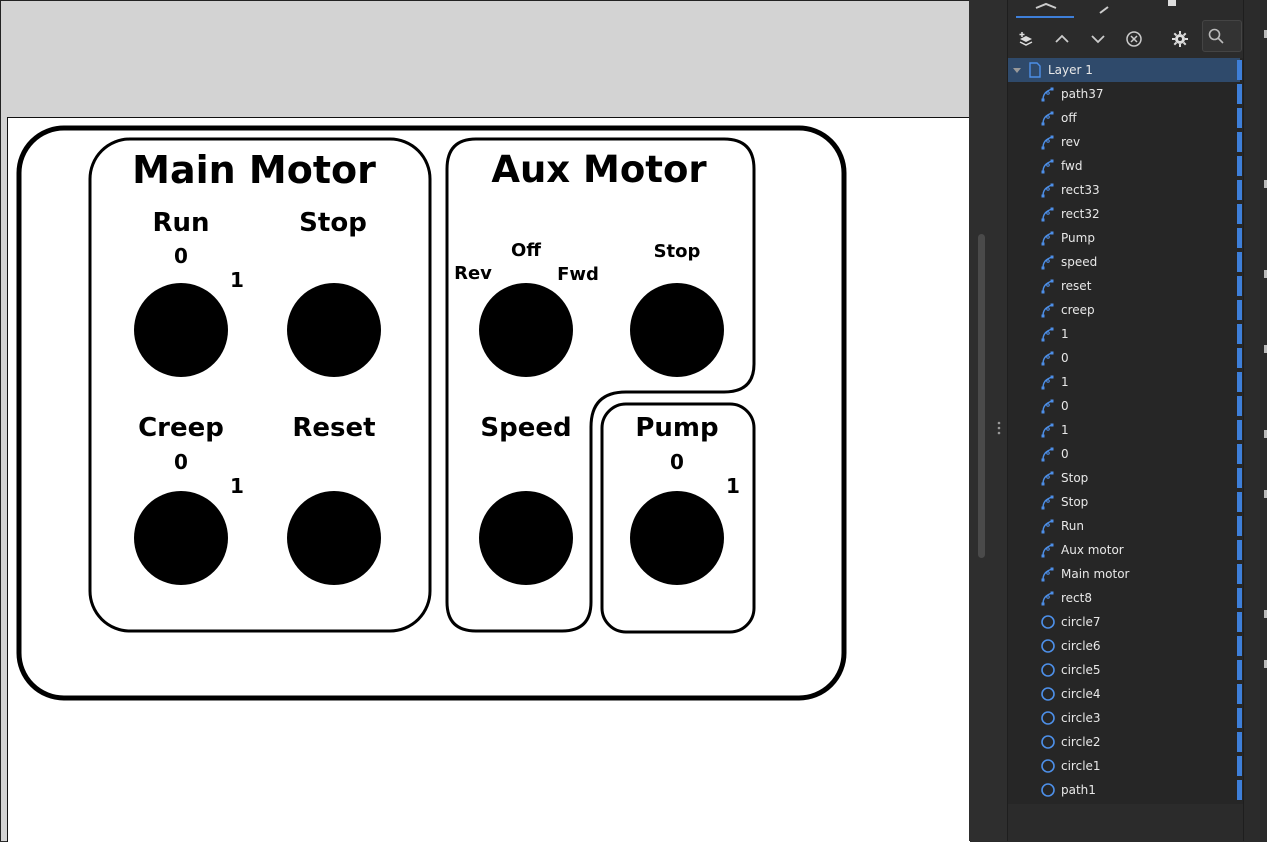 This screenshot has height=842, width=1267. I want to click on creep-label: Creep, so click(181, 428).